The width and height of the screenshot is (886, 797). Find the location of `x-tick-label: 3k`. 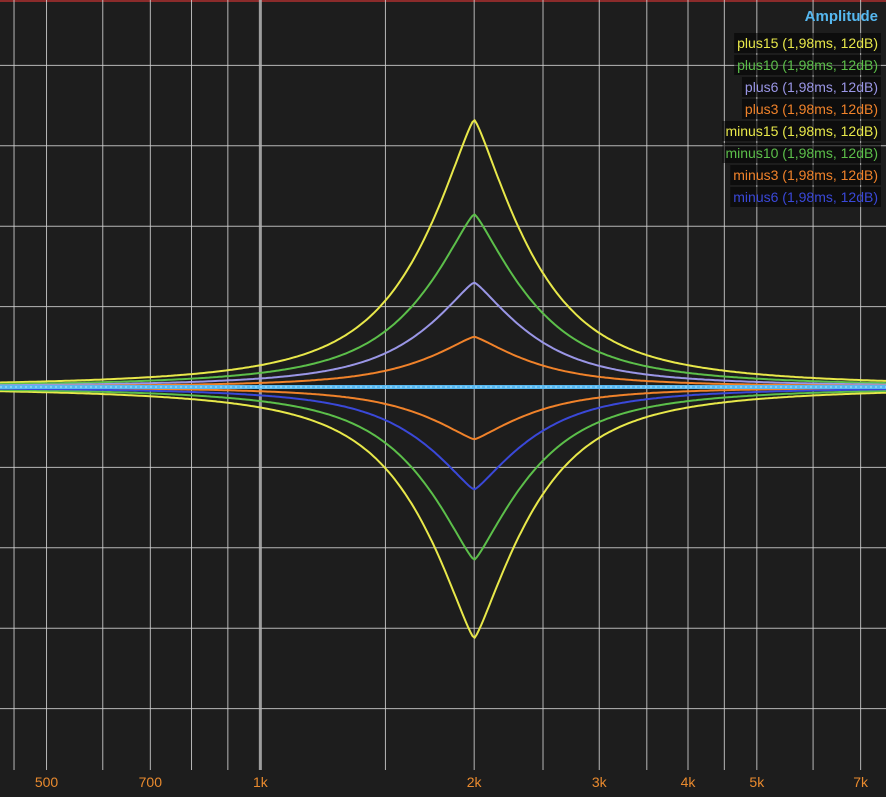

x-tick-label: 3k is located at coordinates (600, 782).